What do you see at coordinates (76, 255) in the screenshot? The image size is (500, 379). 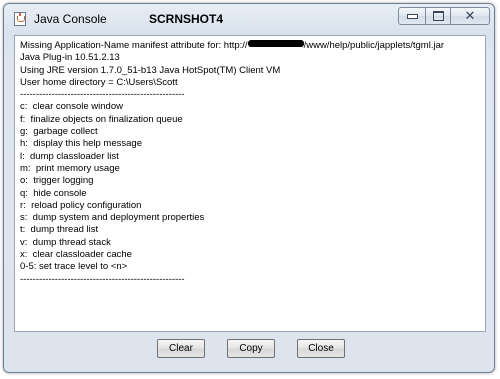 I see `console-line: x: clear classloader cache` at bounding box center [76, 255].